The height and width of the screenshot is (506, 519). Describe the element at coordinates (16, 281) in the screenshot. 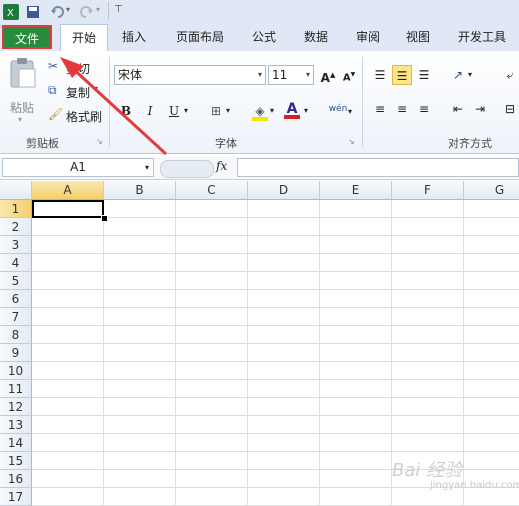

I see `row-header-5: 5` at that location.